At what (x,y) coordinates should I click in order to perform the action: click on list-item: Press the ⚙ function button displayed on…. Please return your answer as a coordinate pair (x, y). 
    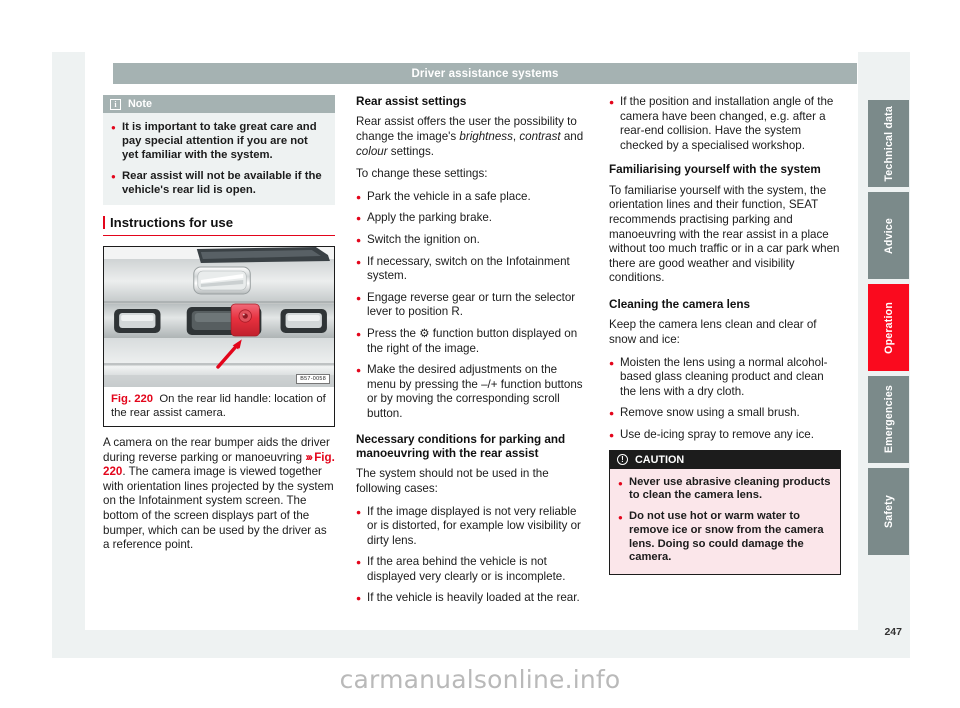
    Looking at the image, I should click on (472, 341).